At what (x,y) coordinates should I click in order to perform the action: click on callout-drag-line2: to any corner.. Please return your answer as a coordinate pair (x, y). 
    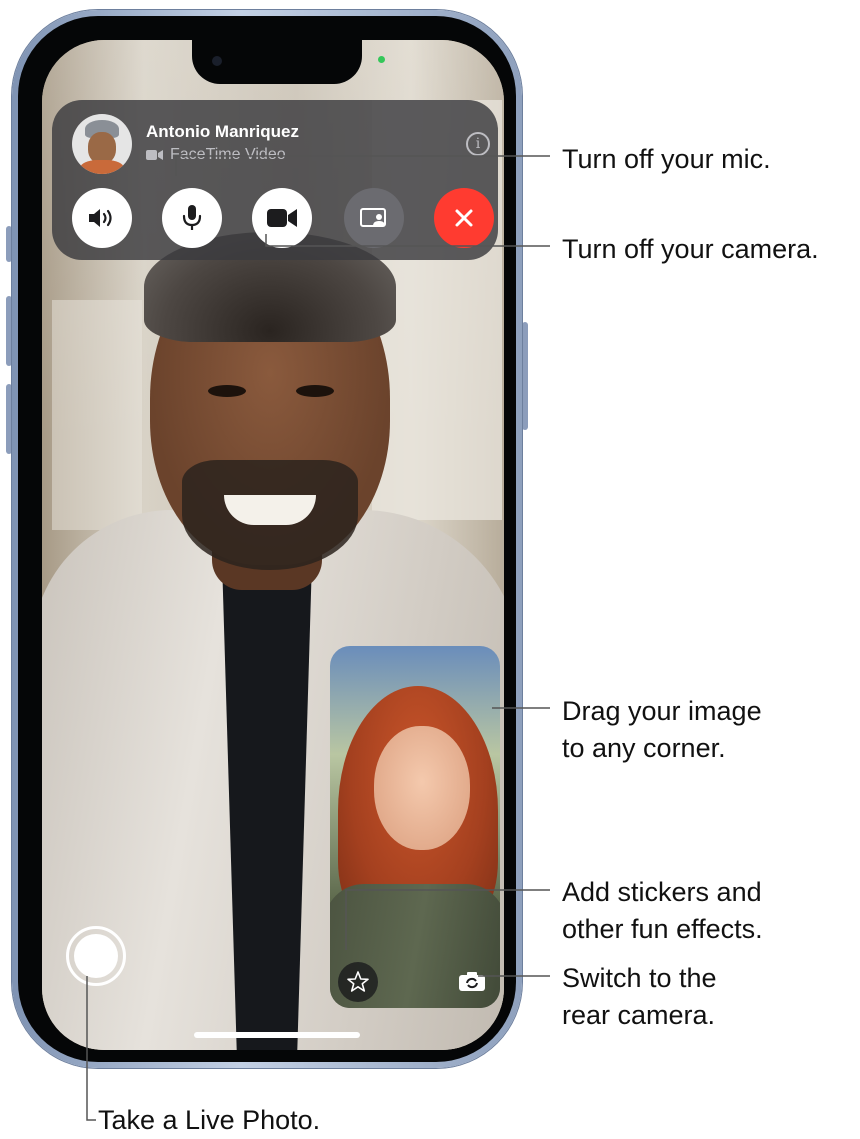
    Looking at the image, I should click on (644, 748).